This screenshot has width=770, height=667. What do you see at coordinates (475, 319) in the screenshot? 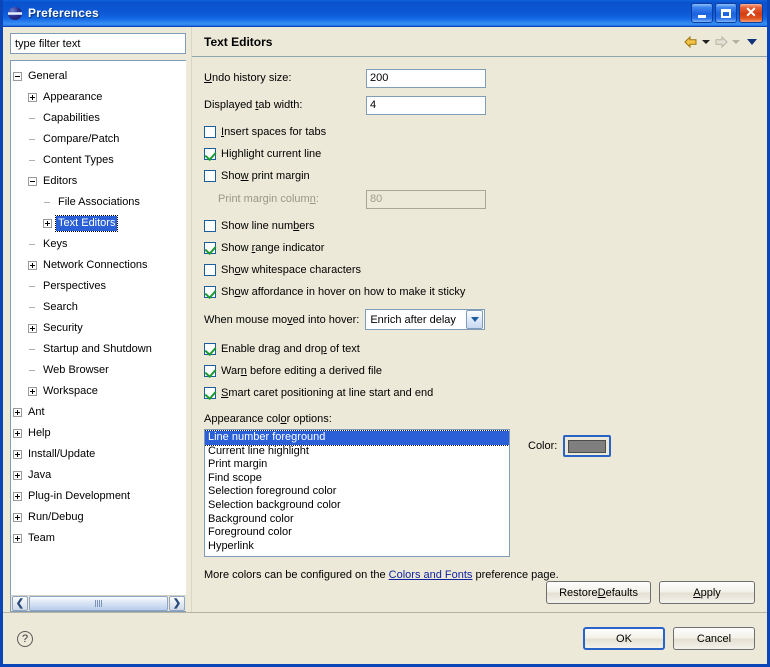
I see `hover-mode-chevron-down-icon` at bounding box center [475, 319].